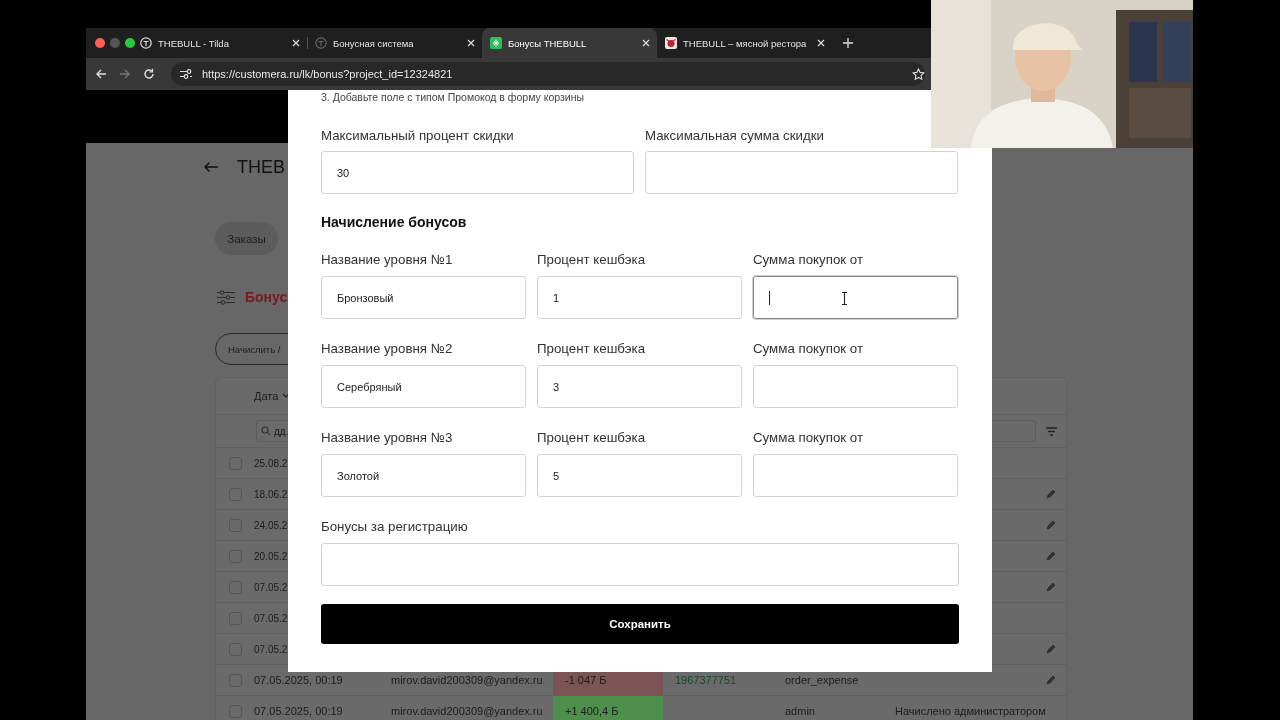 This screenshot has height=720, width=1280. What do you see at coordinates (271, 556) in the screenshot?
I see `date-text: 20.05.2` at bounding box center [271, 556].